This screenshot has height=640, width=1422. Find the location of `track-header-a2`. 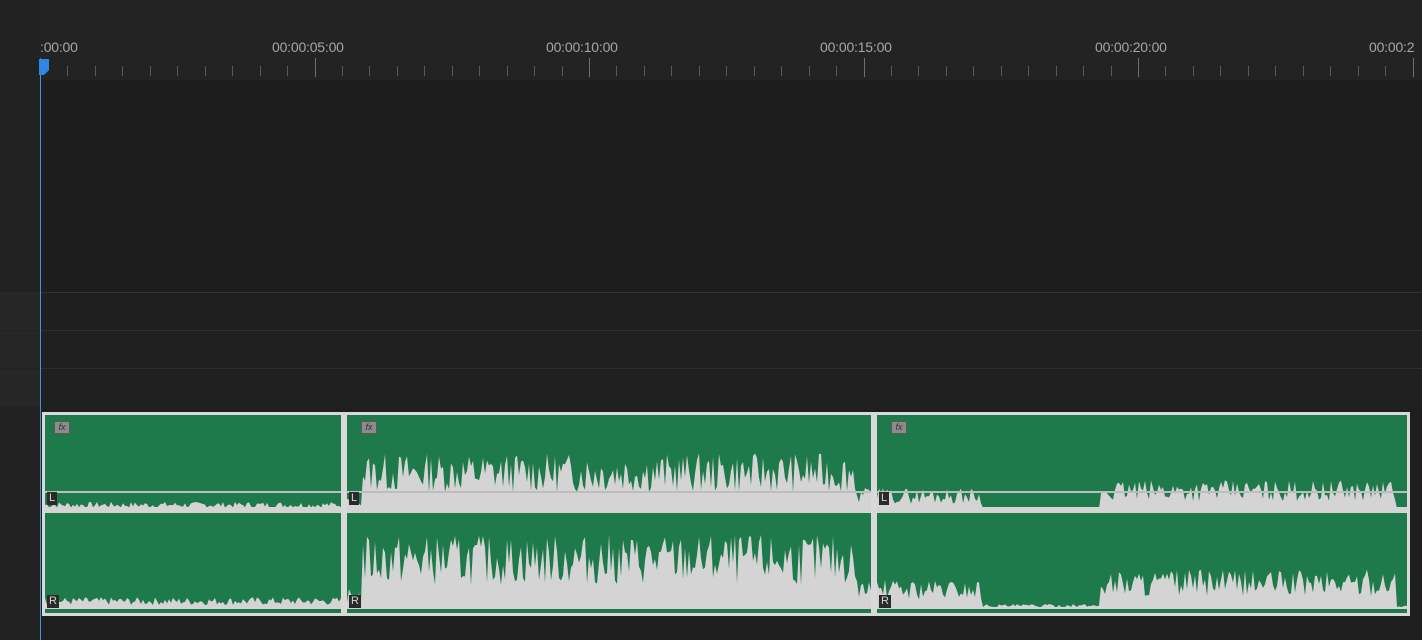

track-header-a2 is located at coordinates (20, 388).